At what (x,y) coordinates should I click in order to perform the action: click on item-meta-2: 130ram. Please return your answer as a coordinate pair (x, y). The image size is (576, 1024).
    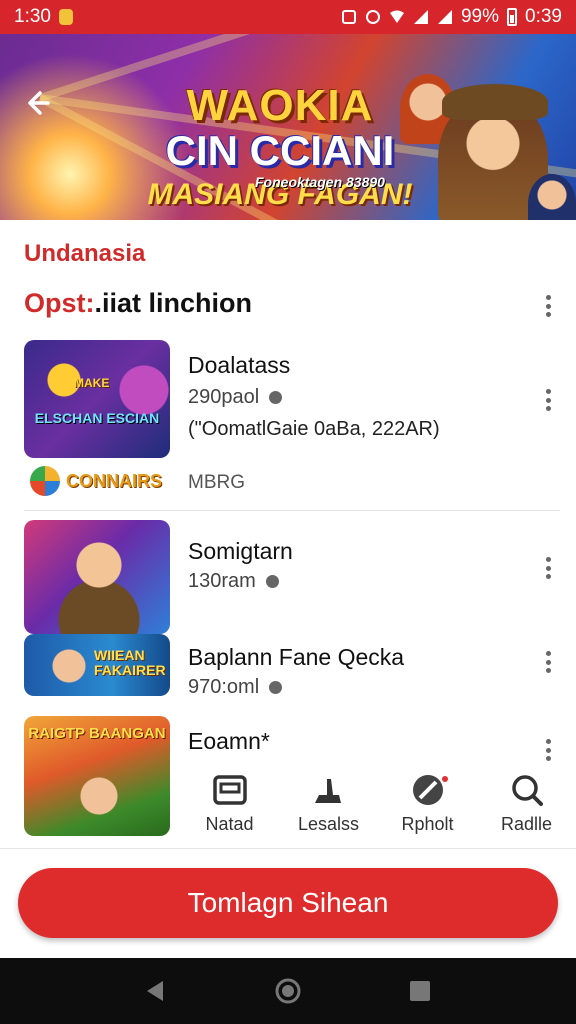
    Looking at the image, I should click on (233, 581).